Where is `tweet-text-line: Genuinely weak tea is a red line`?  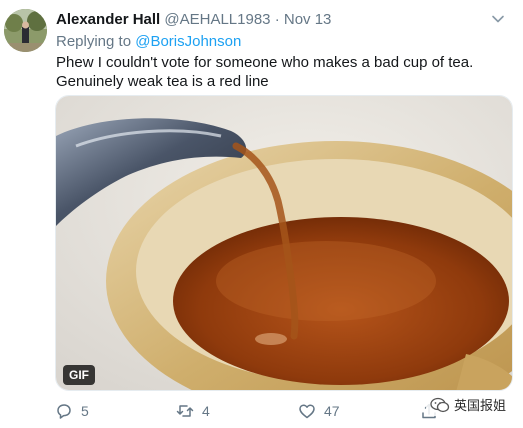
tweet-text-line: Genuinely weak tea is a red line is located at coordinates (162, 81).